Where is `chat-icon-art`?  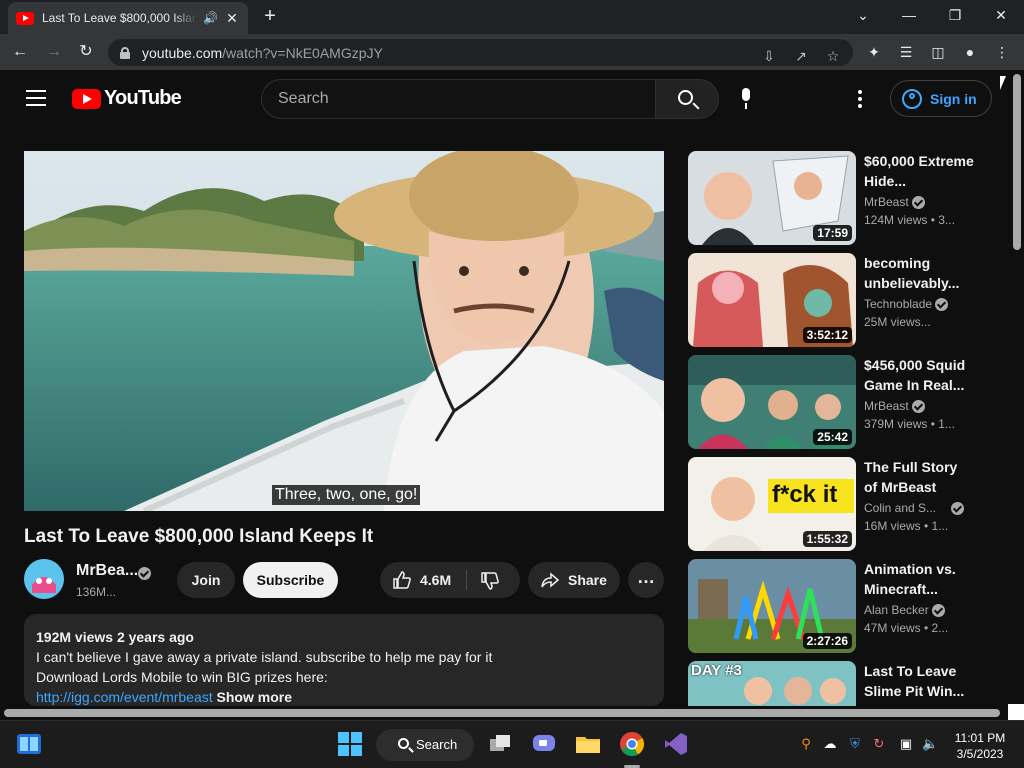
chat-icon-art is located at coordinates (544, 743).